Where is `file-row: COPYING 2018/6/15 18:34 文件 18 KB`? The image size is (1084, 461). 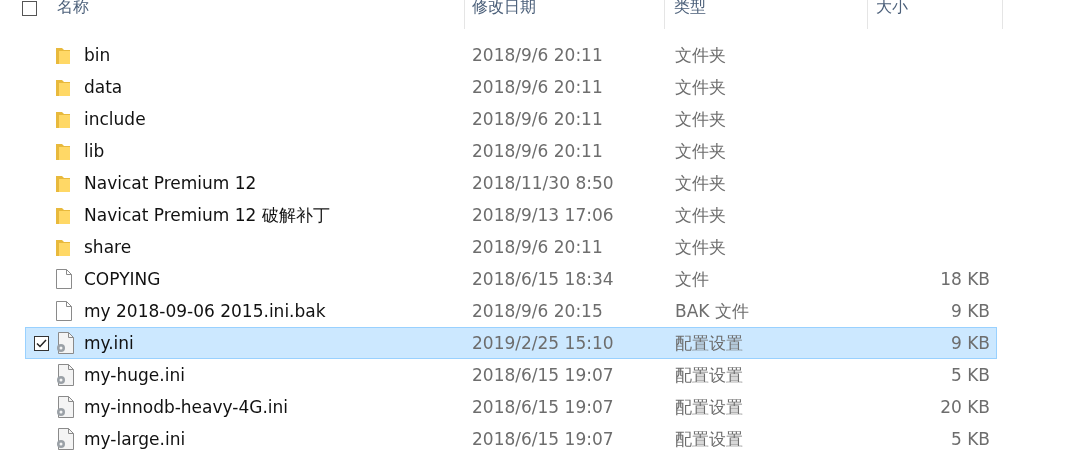
file-row: COPYING 2018/6/15 18:34 文件 18 KB is located at coordinates (511, 279).